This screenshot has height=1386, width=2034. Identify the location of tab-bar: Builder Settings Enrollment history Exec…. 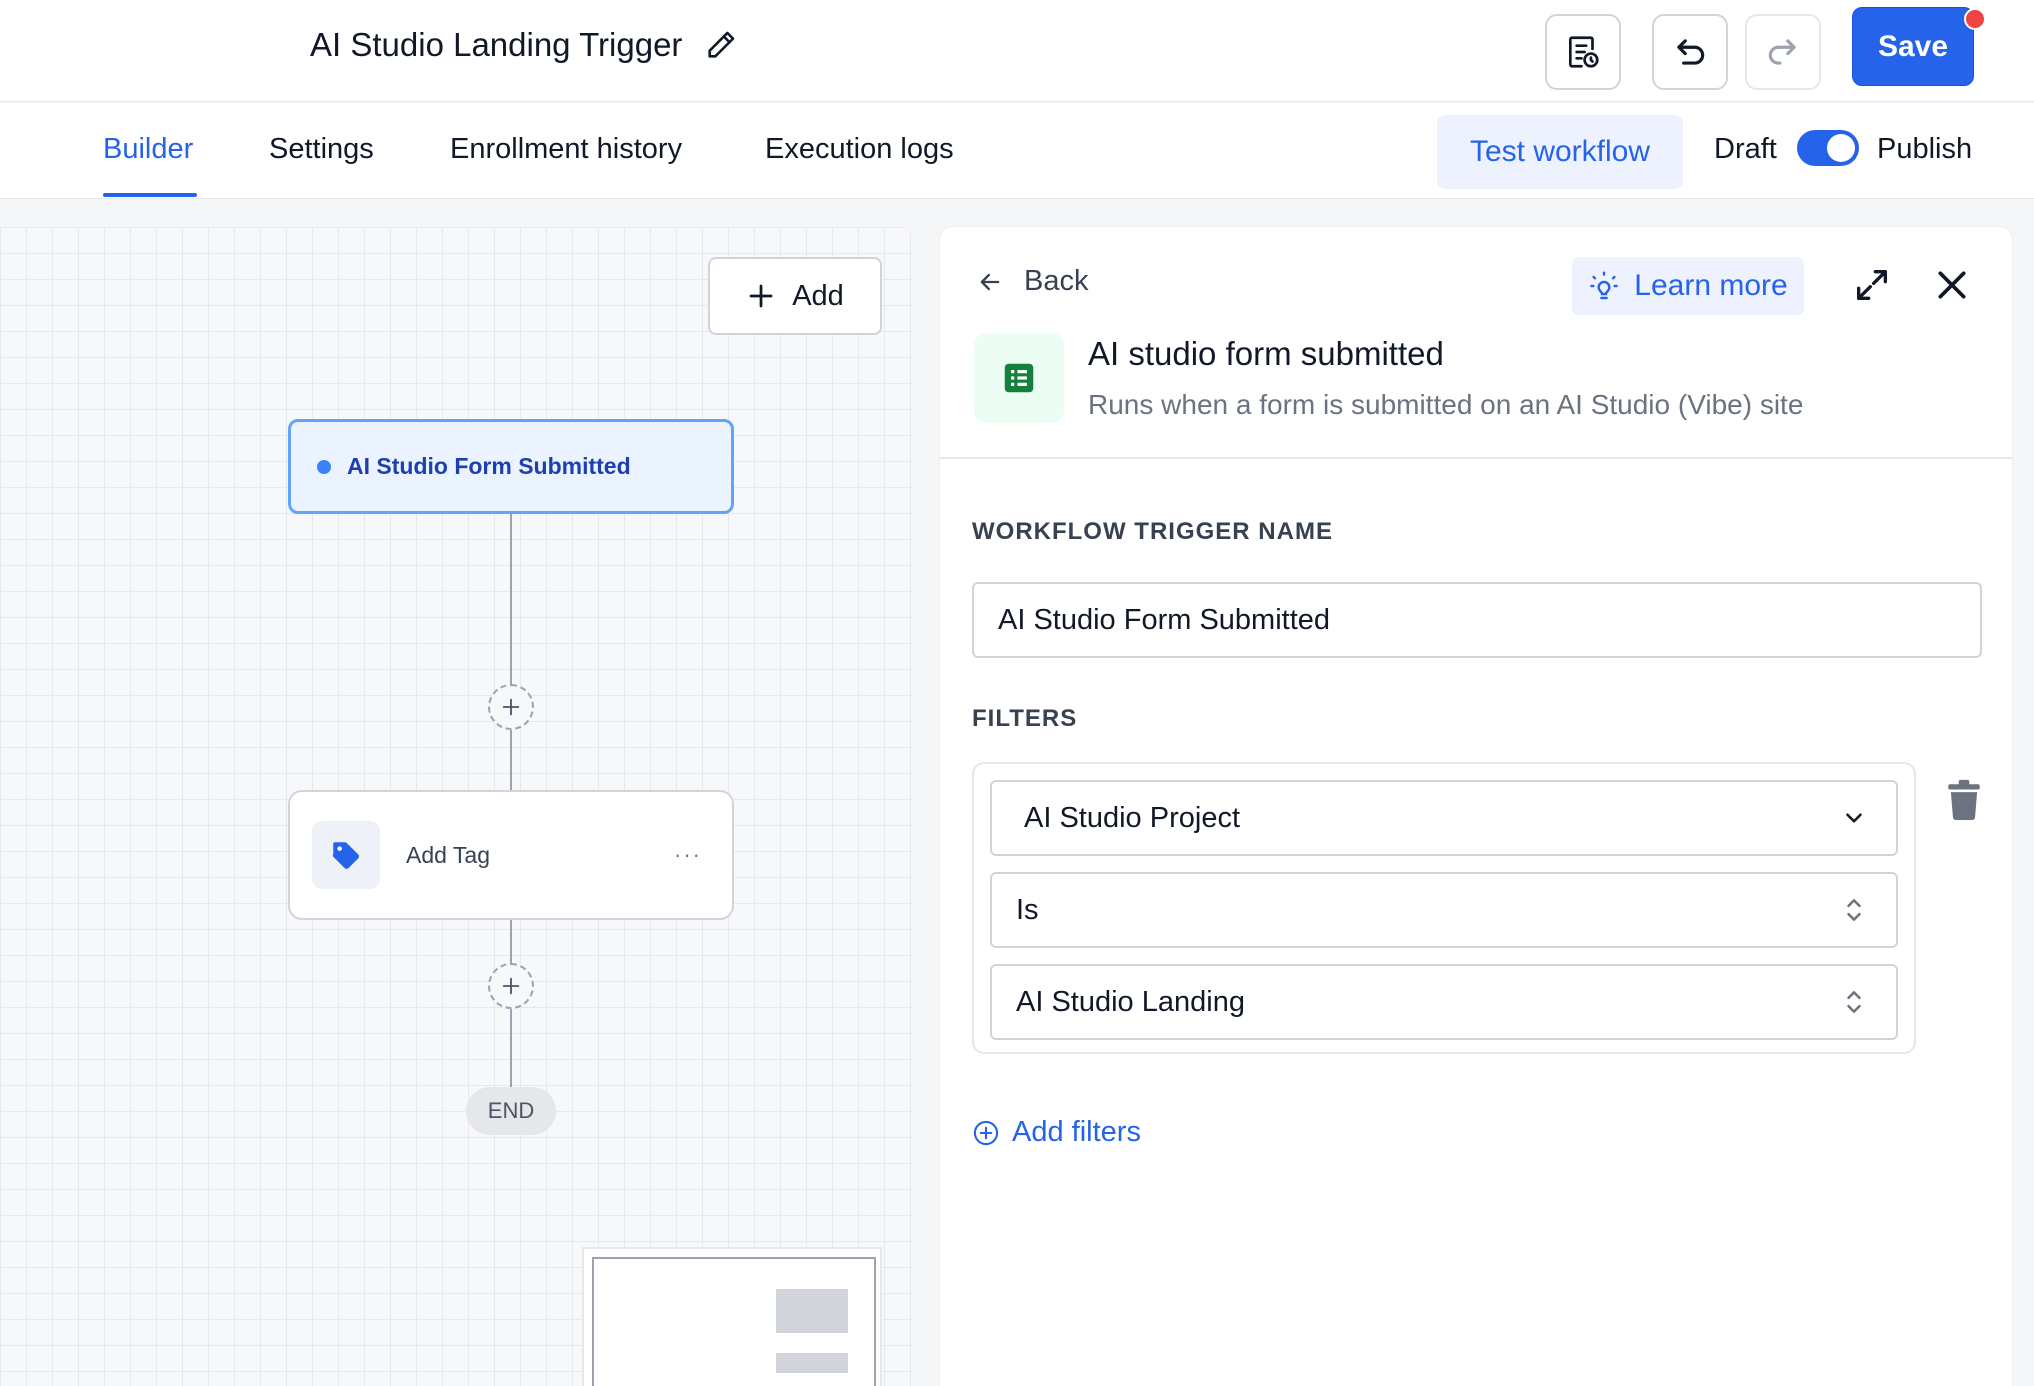
(1017, 151).